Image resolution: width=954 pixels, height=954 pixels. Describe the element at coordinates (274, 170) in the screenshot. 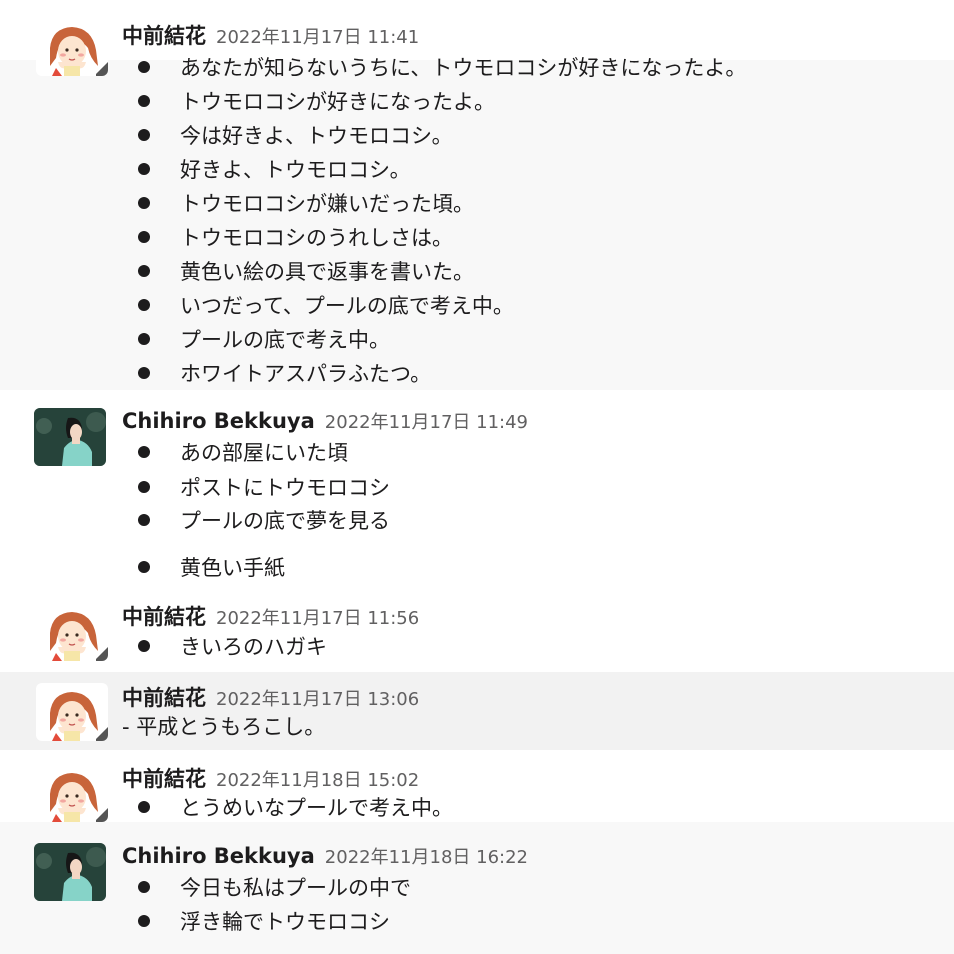

I see `list-item: 好きよ、トウモロコシ。` at that location.